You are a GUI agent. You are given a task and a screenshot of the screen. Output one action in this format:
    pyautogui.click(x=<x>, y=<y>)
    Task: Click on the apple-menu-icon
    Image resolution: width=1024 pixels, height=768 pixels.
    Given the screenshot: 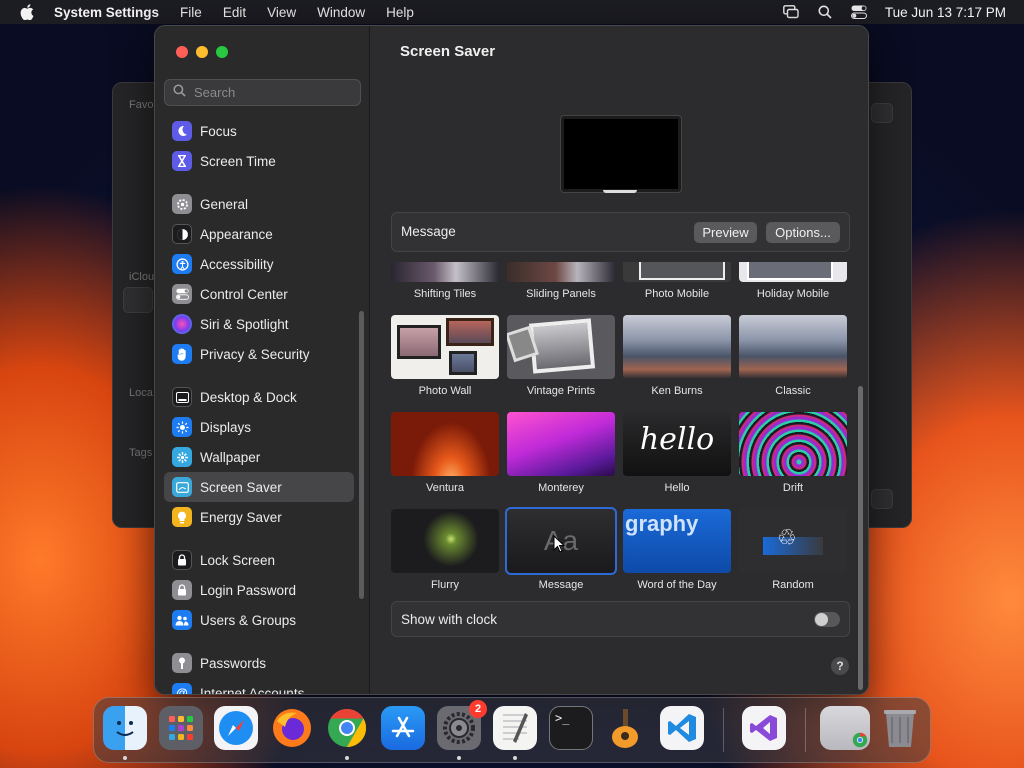 What is the action you would take?
    pyautogui.click(x=27, y=12)
    